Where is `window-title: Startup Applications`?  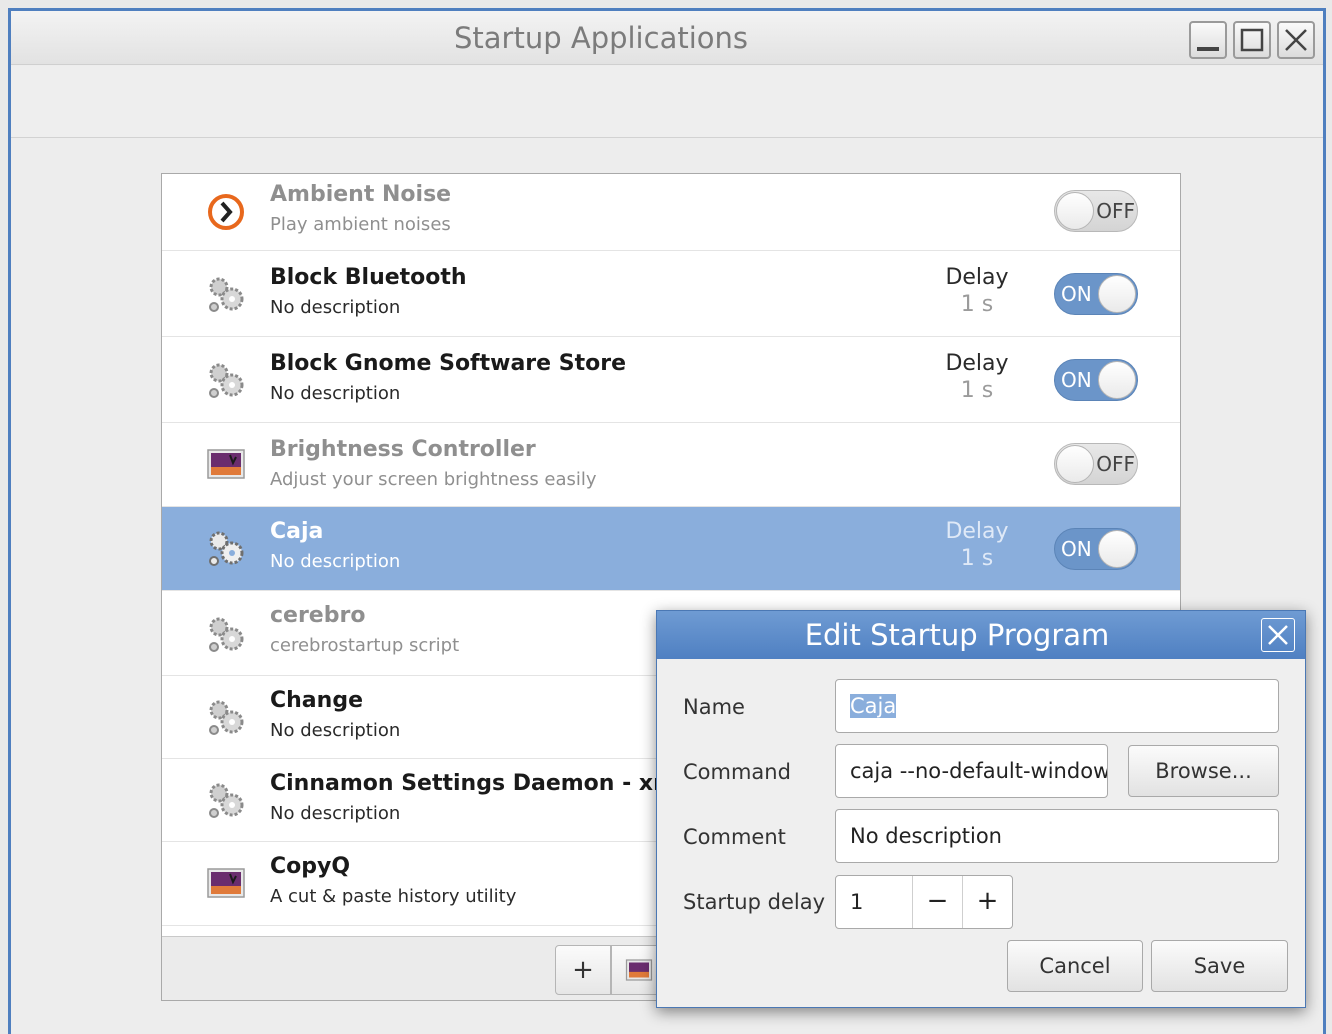
window-title: Startup Applications is located at coordinates (601, 38).